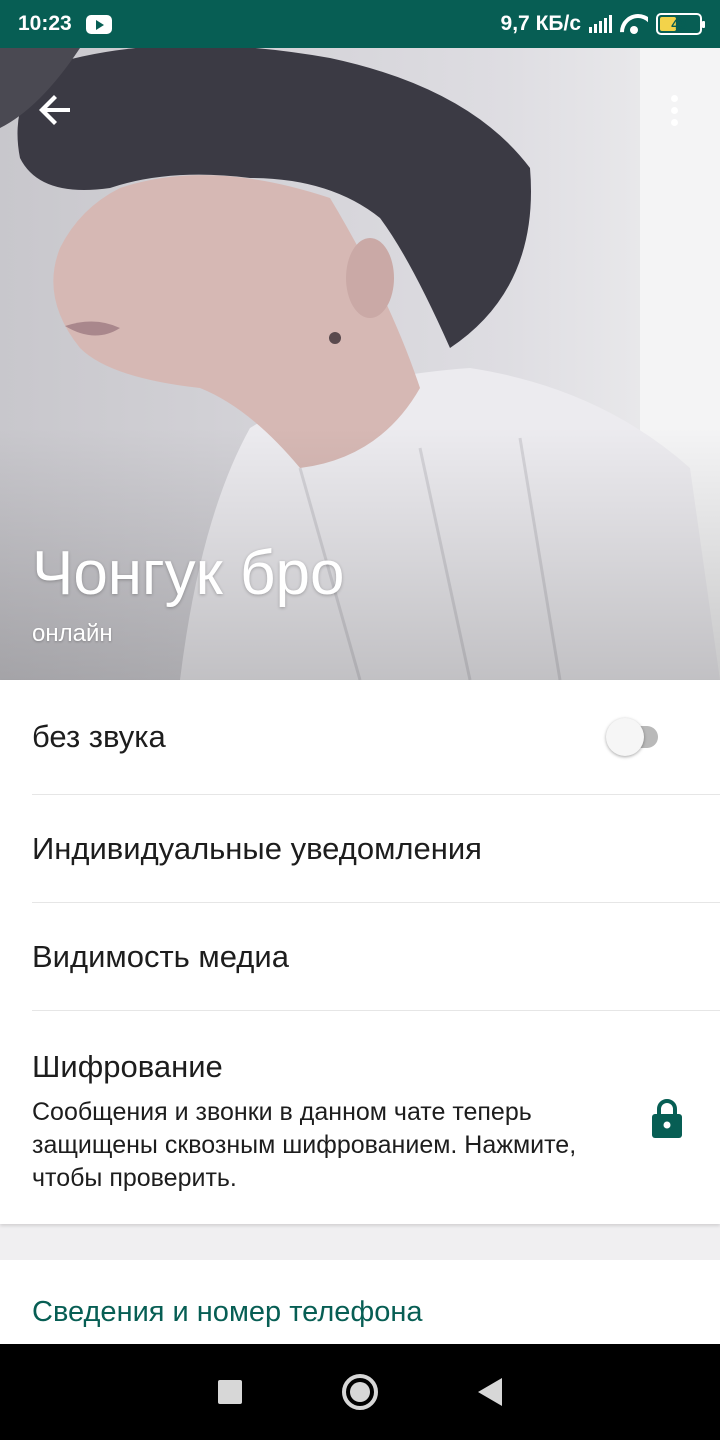  Describe the element at coordinates (230, 1392) in the screenshot. I see `recents-button` at that location.